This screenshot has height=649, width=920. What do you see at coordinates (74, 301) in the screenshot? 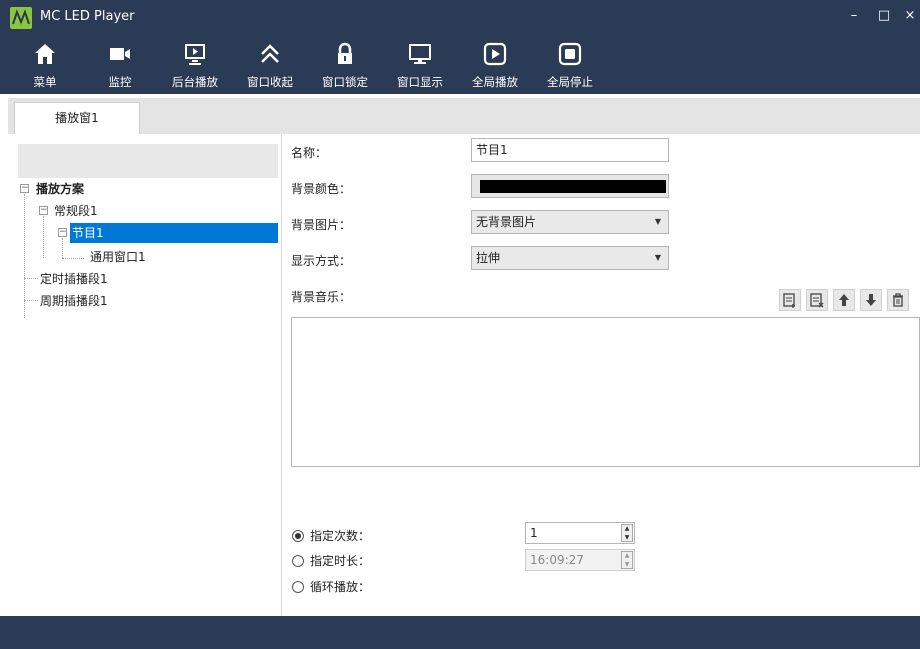
I see `tree-node-periodic-segment: 周期插播段1` at bounding box center [74, 301].